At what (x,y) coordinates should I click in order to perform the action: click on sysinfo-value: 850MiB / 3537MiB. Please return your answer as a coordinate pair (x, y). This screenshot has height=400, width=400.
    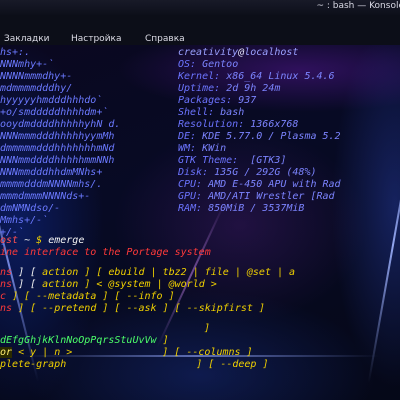
    Looking at the image, I should click on (256, 208).